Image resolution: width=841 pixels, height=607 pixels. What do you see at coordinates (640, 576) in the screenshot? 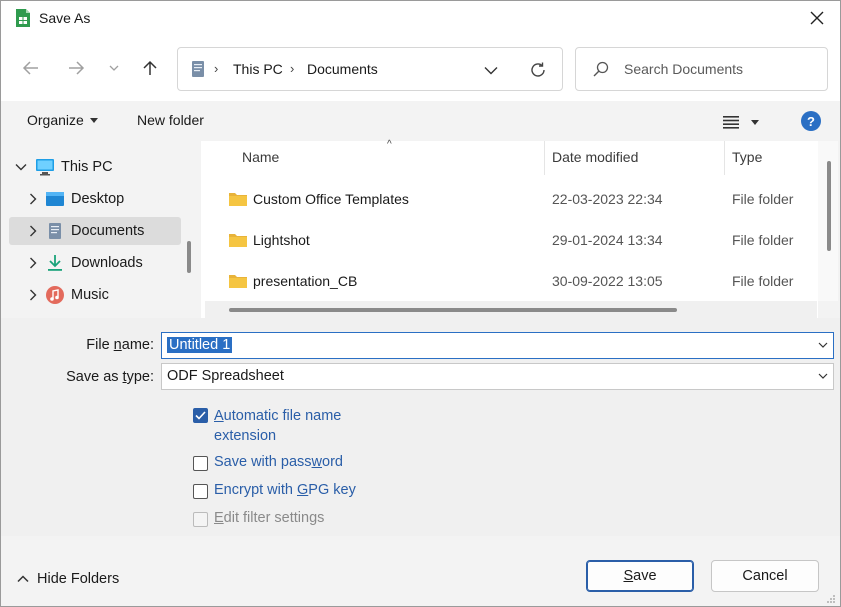
I see `save-button: Save` at bounding box center [640, 576].